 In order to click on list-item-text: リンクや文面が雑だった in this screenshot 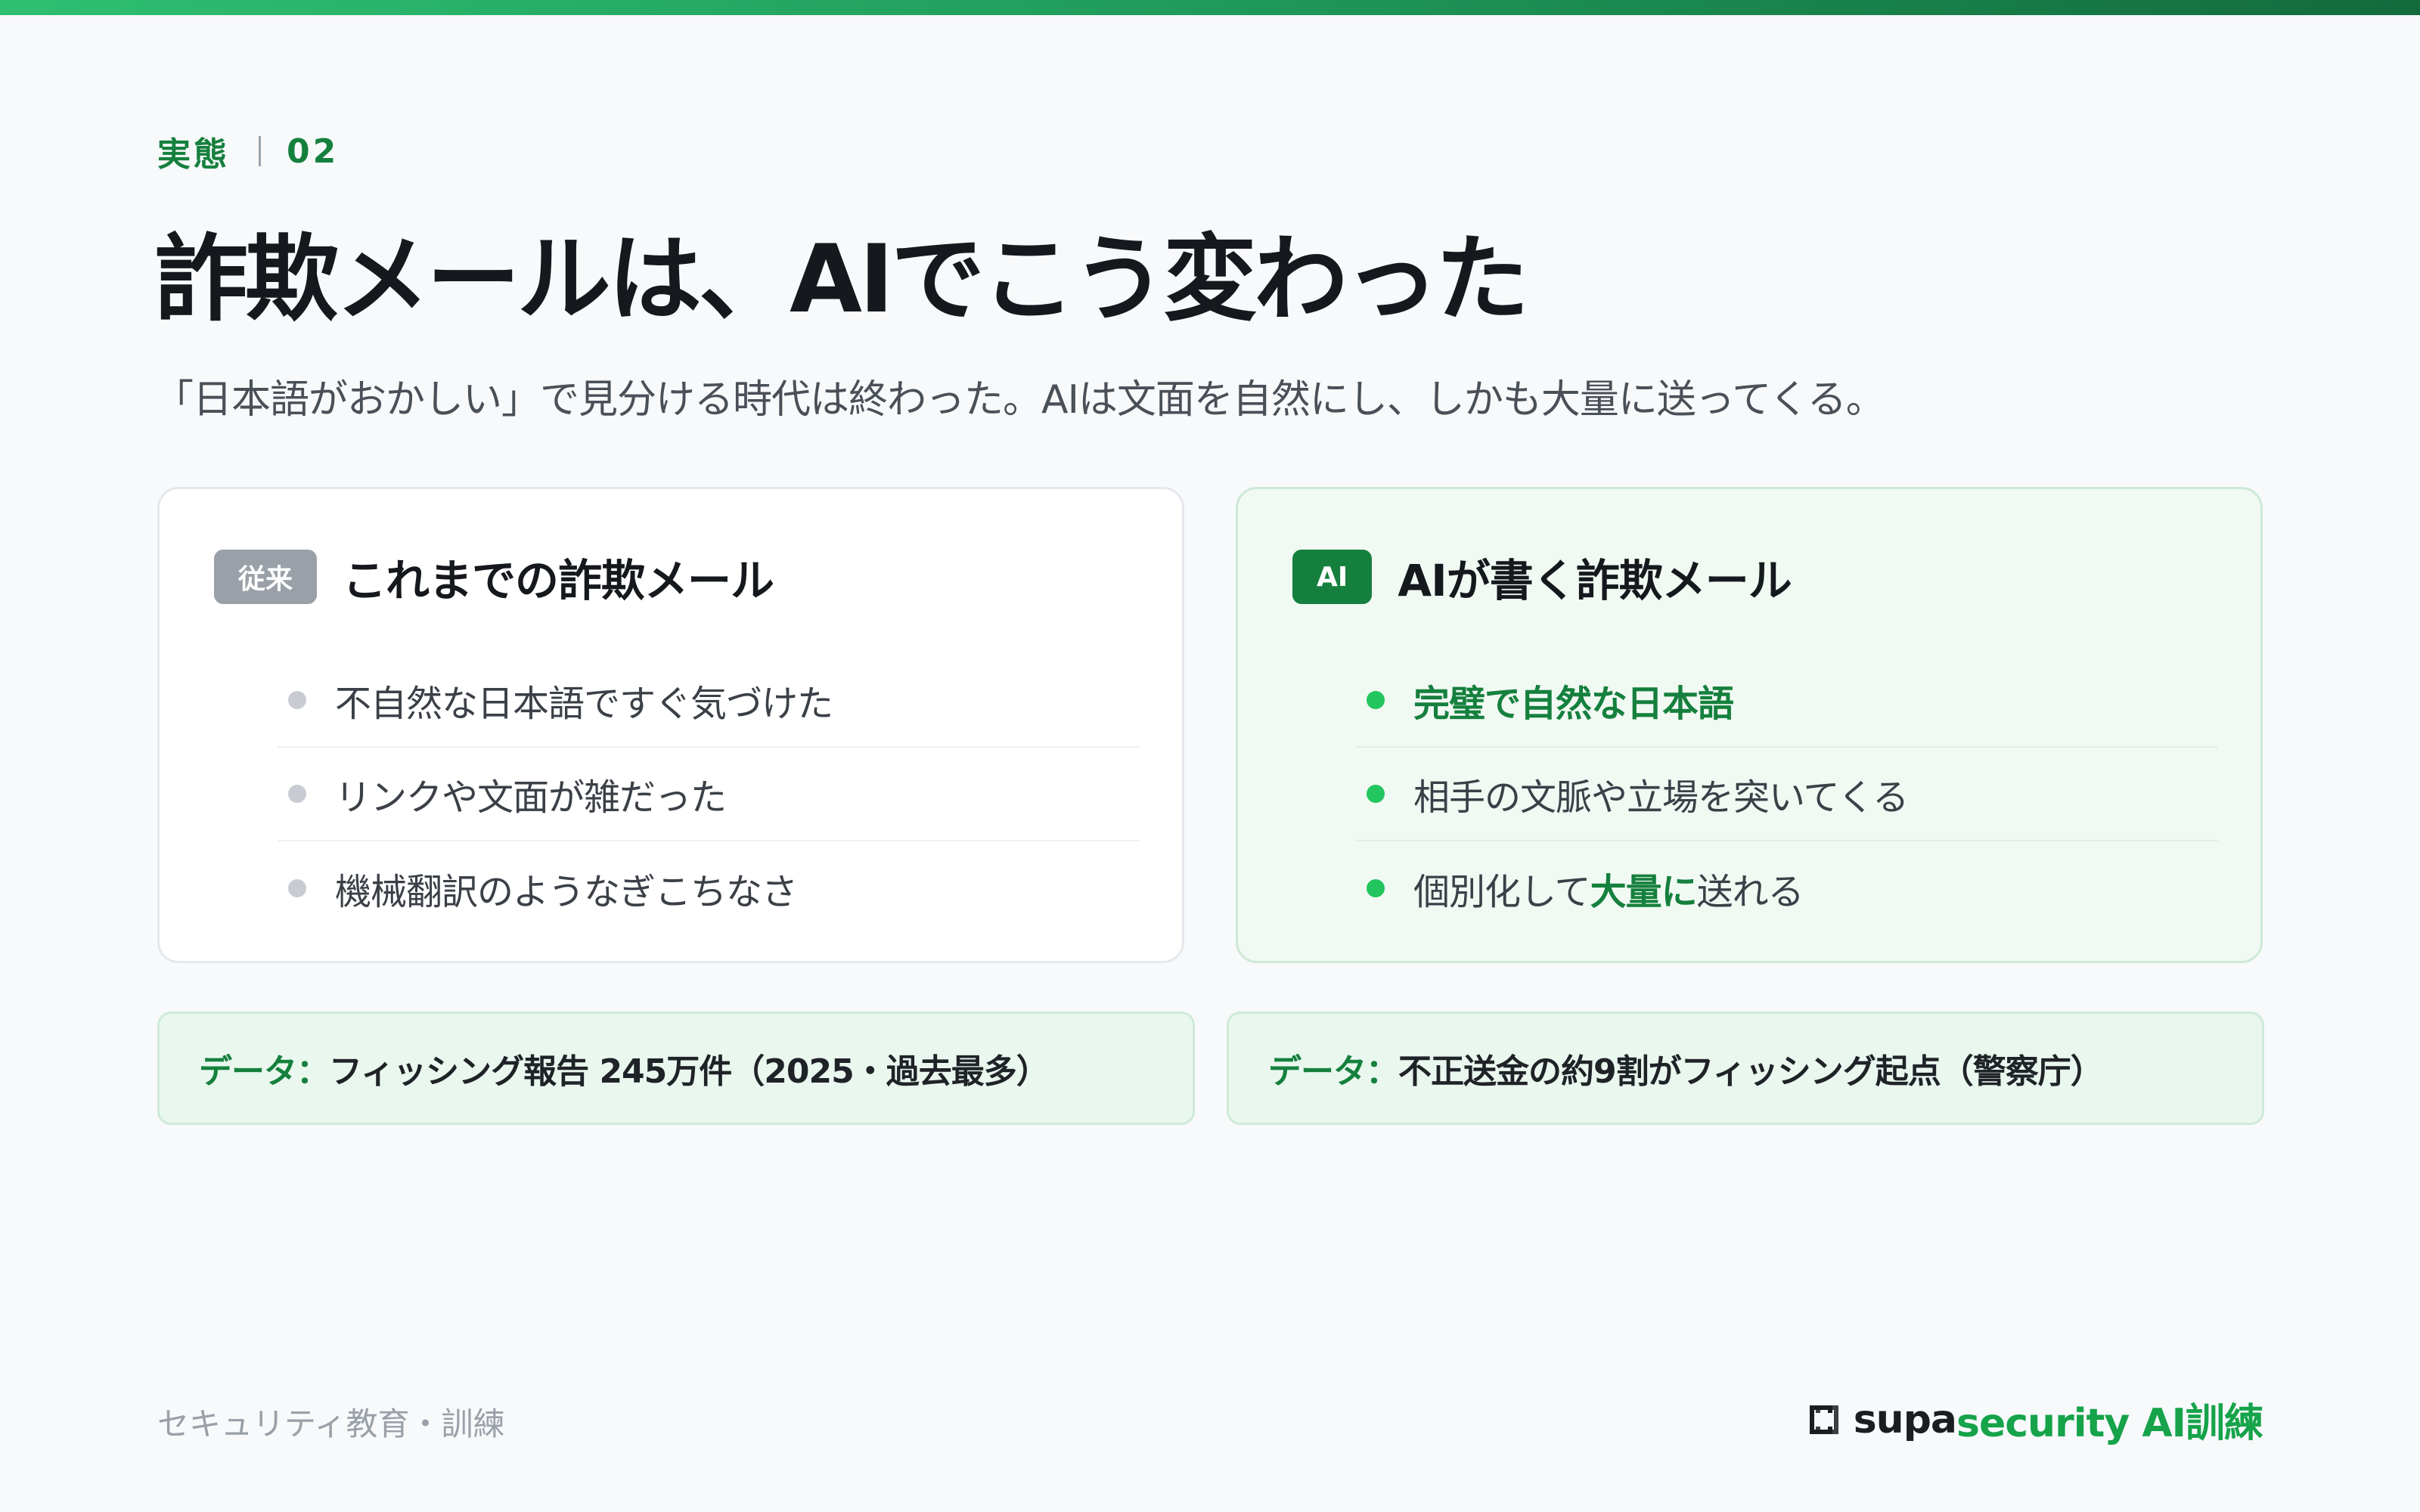, I will do `click(531, 797)`.